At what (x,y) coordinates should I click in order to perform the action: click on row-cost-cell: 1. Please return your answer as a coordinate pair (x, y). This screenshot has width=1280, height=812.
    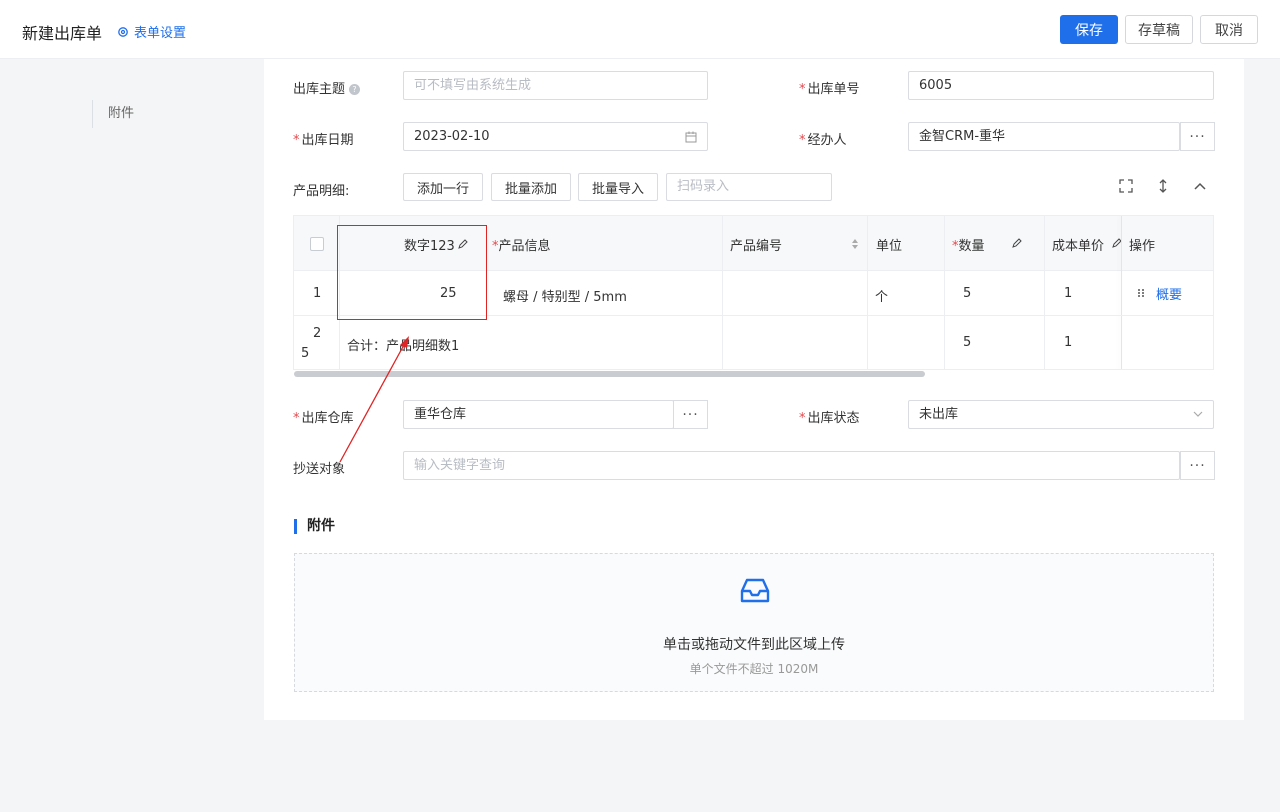
    Looking at the image, I should click on (1068, 293).